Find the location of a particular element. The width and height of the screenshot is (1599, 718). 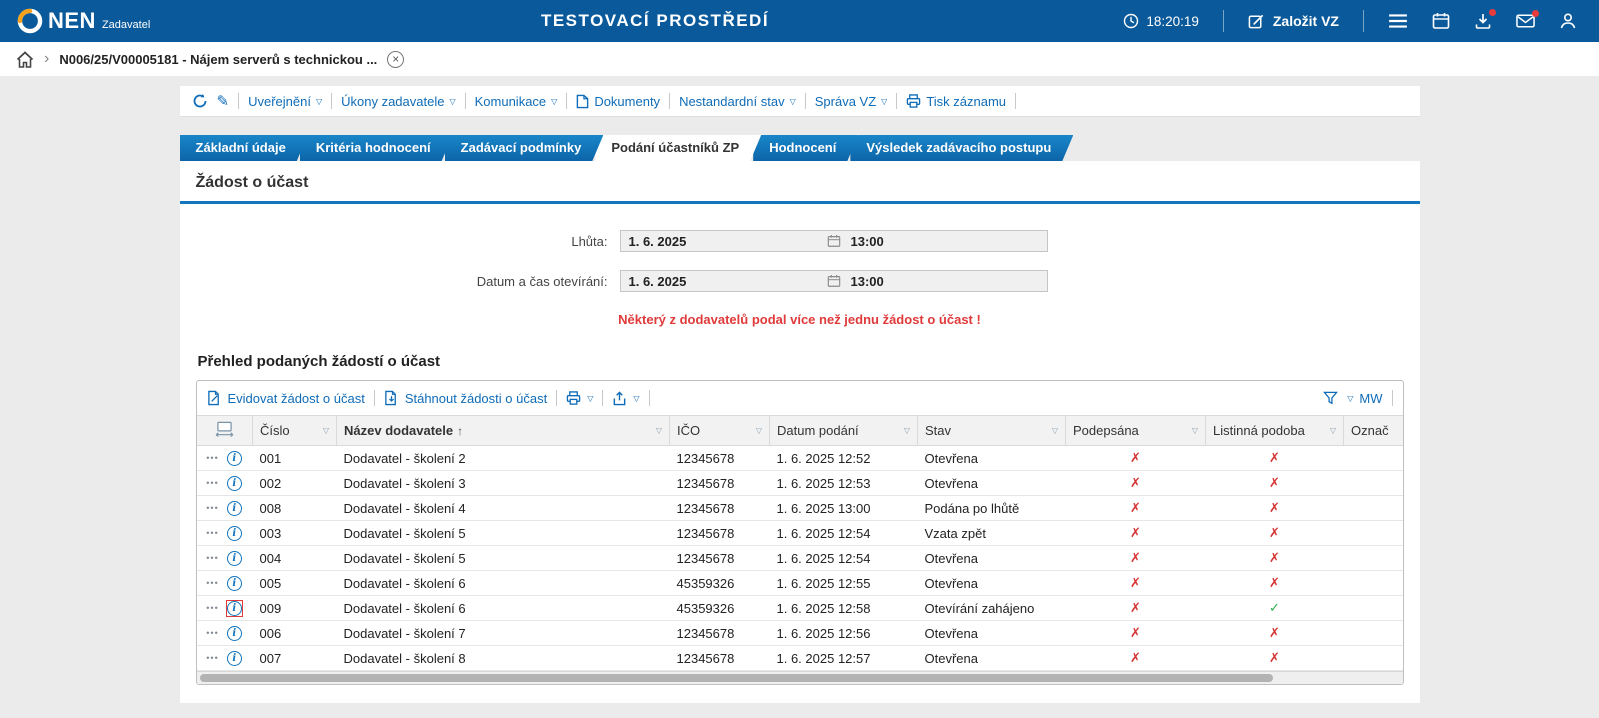

download-icon is located at coordinates (1485, 19).